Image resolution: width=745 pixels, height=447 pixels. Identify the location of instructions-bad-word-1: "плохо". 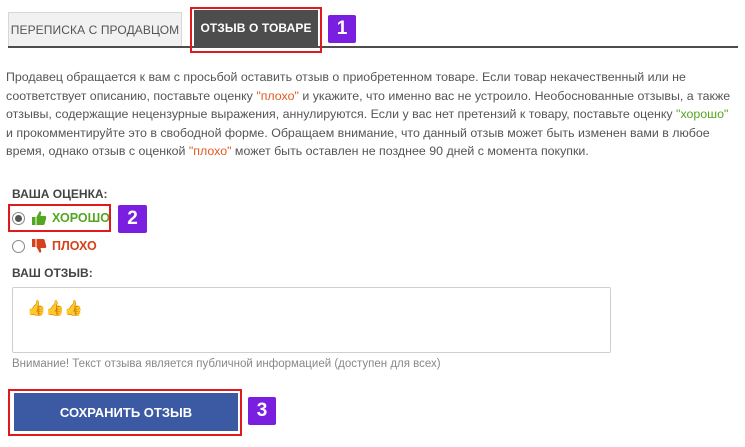
(277, 95).